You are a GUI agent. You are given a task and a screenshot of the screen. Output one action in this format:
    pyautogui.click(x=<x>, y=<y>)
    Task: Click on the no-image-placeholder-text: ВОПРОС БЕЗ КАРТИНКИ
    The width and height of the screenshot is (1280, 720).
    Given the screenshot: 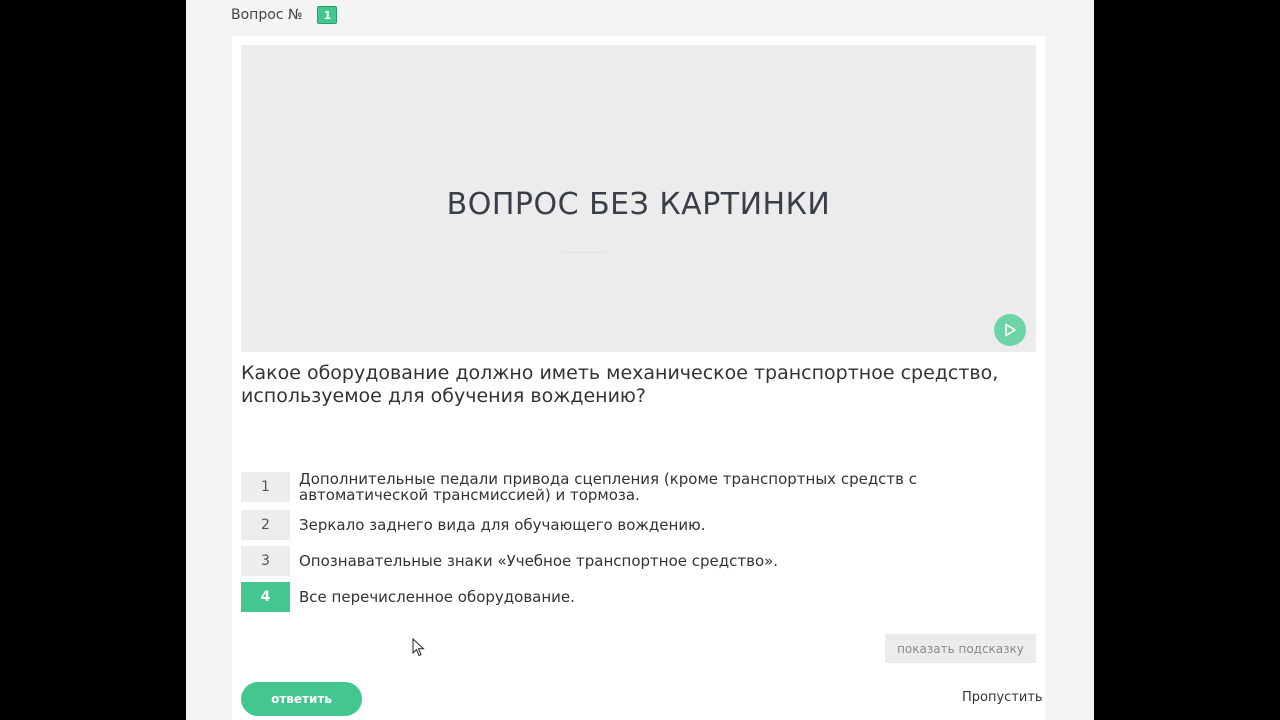 What is the action you would take?
    pyautogui.click(x=638, y=204)
    